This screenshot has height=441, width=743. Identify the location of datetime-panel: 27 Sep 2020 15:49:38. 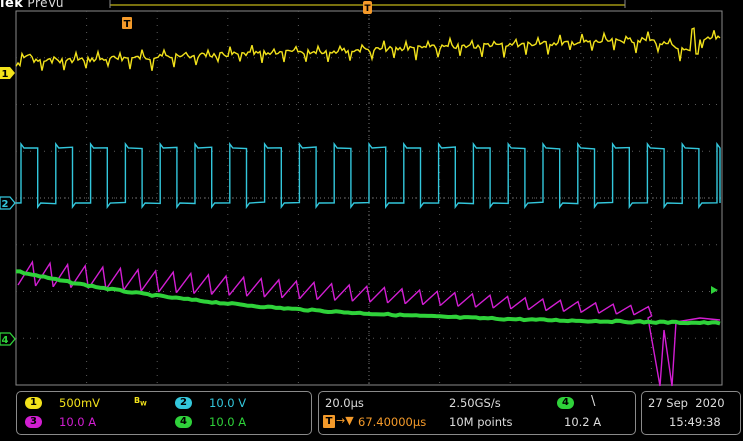
(691, 413).